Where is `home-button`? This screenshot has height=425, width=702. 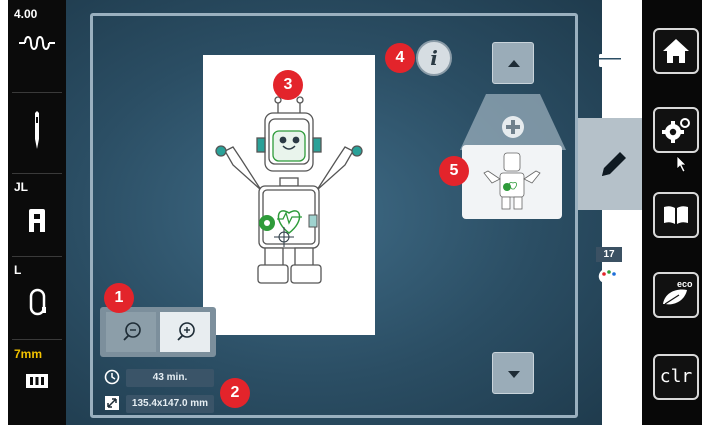
home-button is located at coordinates (676, 51).